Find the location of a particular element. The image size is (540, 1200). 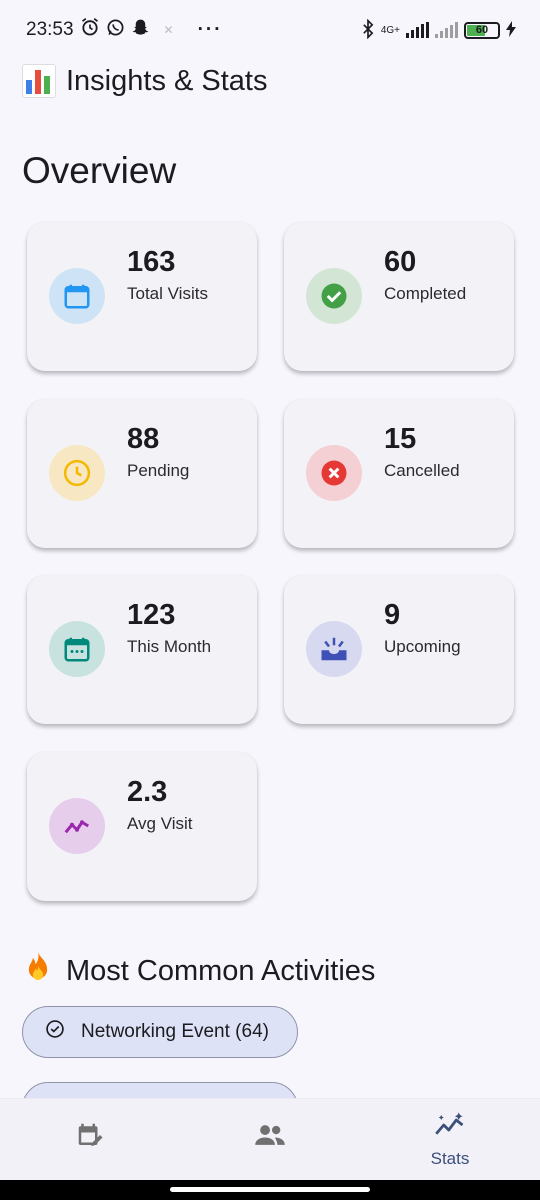

stat-card-this-month: 123 This Month is located at coordinates (142, 649).